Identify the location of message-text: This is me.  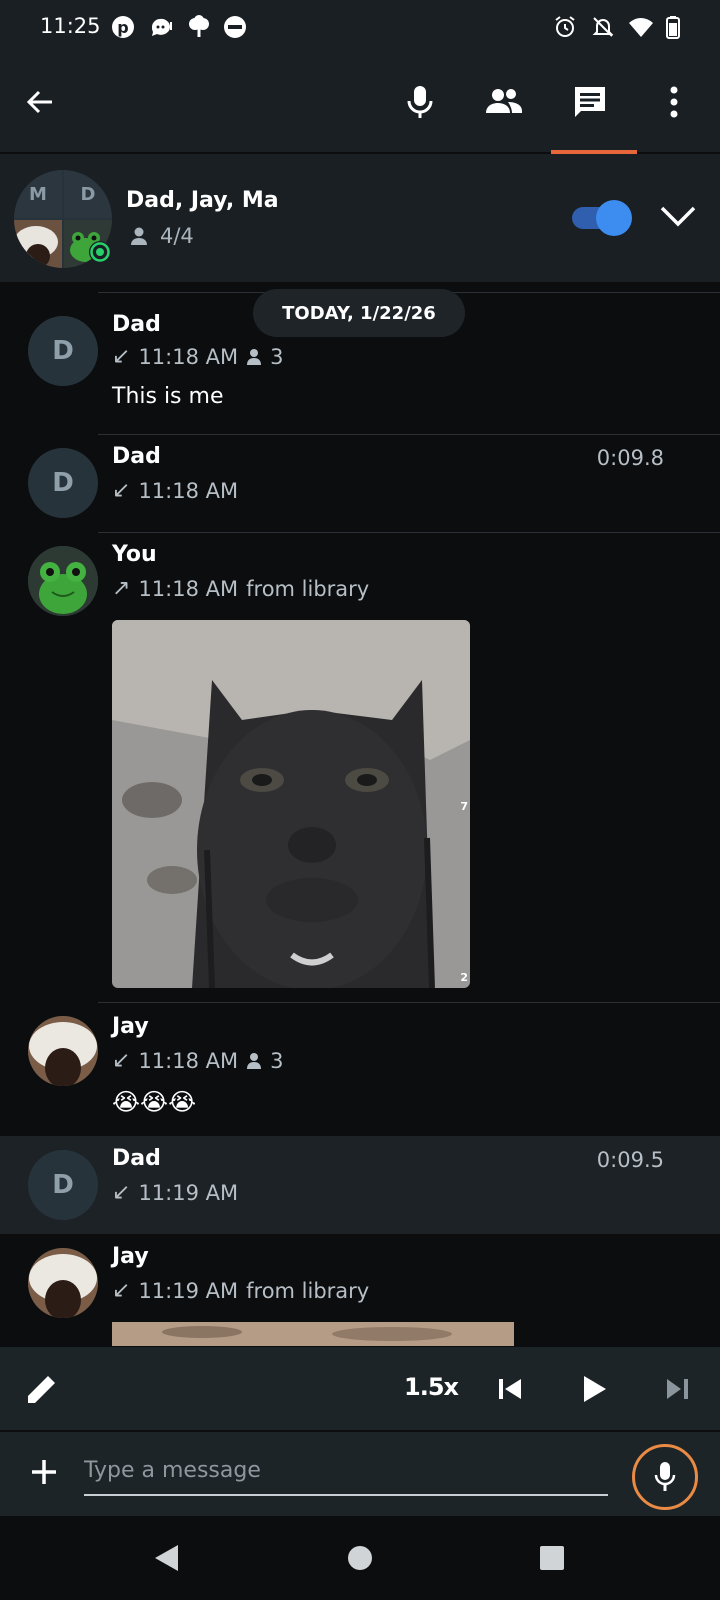
(168, 396).